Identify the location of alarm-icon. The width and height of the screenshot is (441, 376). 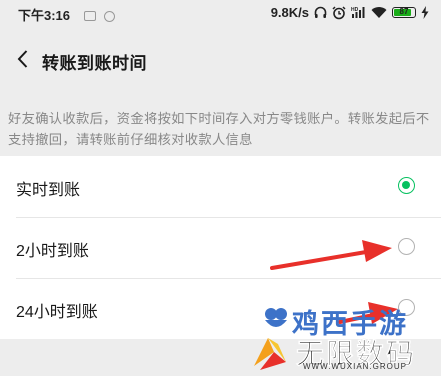
(339, 12).